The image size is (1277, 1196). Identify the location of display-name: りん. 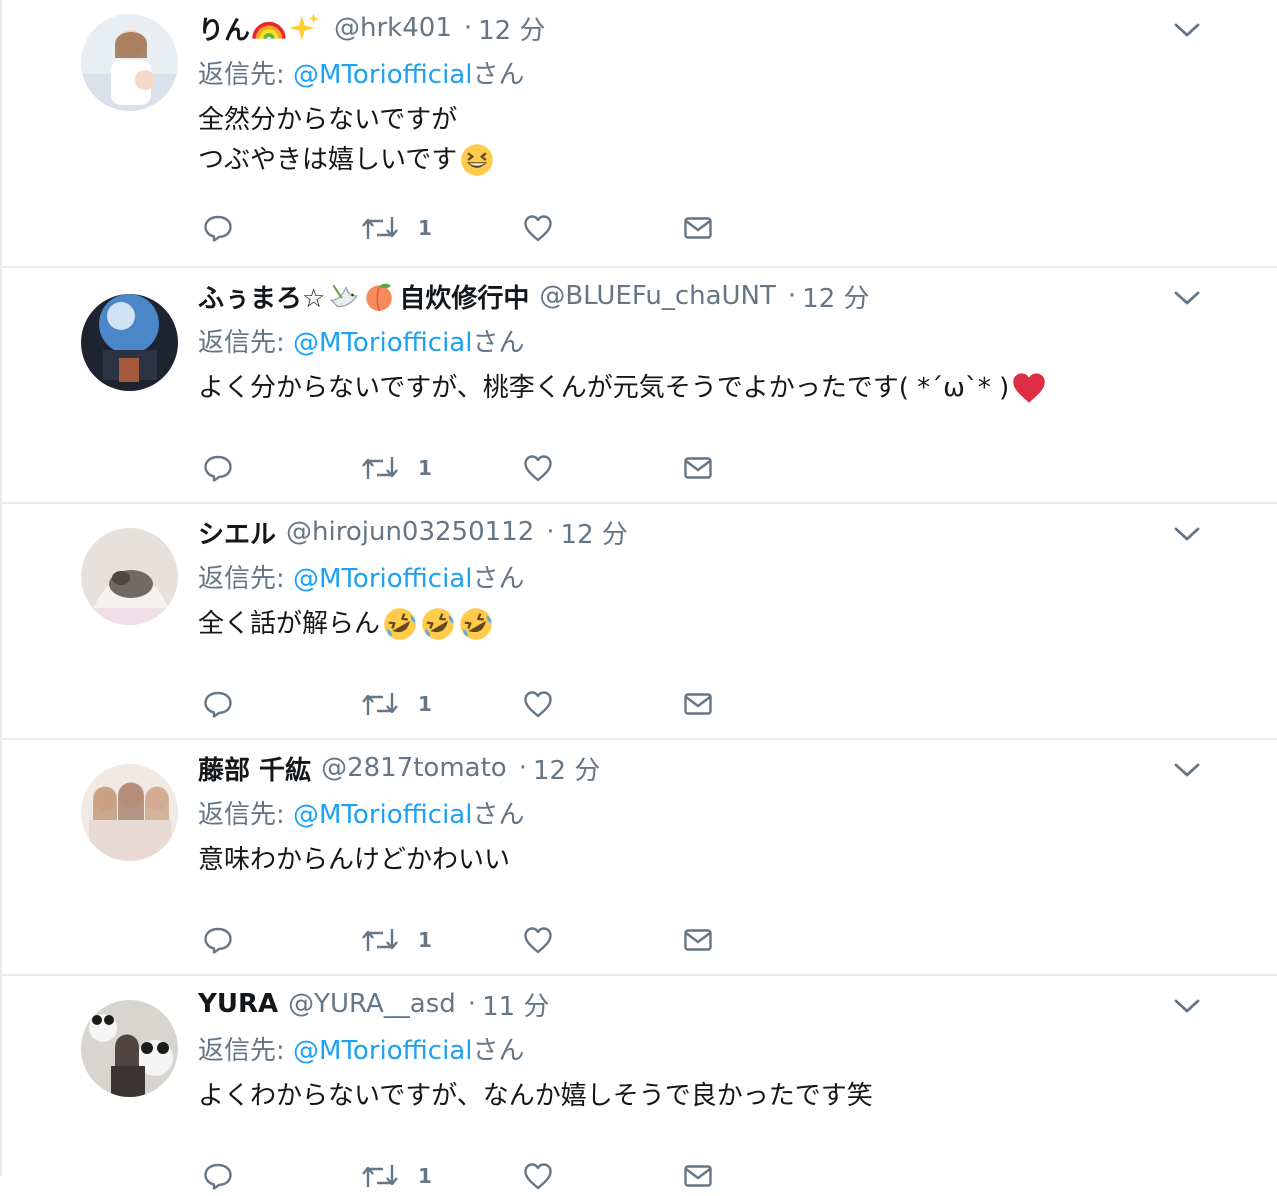
(224, 28).